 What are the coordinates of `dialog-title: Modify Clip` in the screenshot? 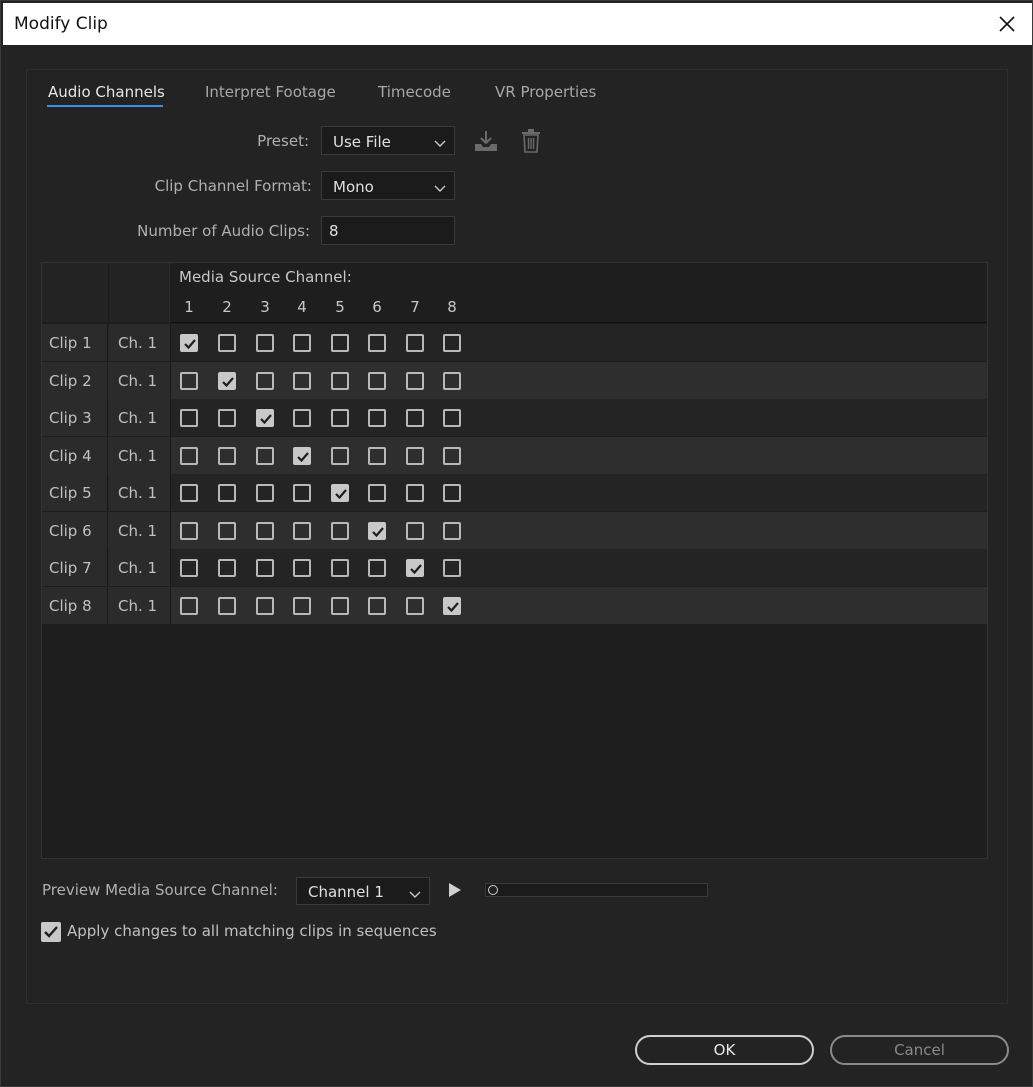 It's located at (61, 24).